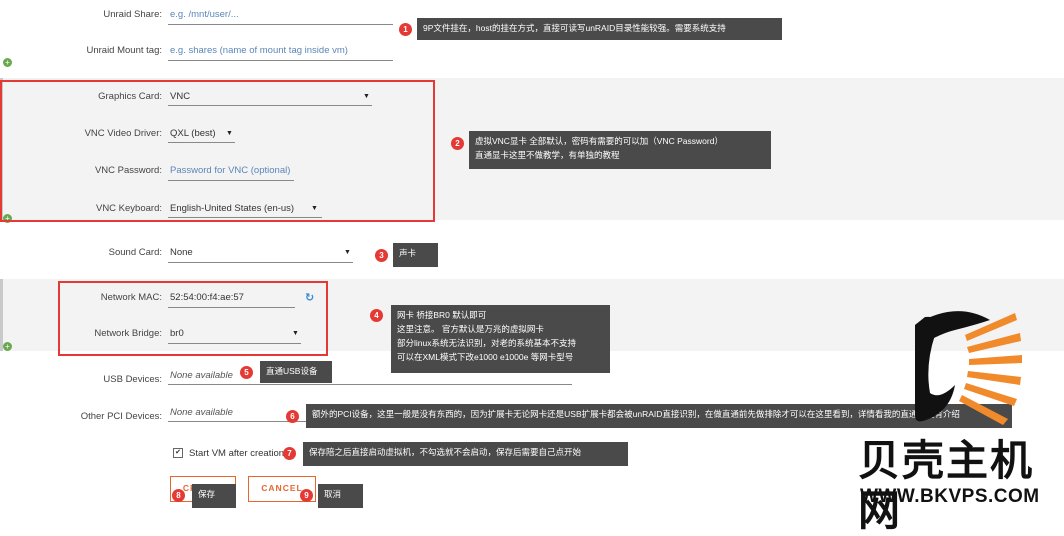  Describe the element at coordinates (376, 315) in the screenshot. I see `annotation-badge-4: 4` at that location.